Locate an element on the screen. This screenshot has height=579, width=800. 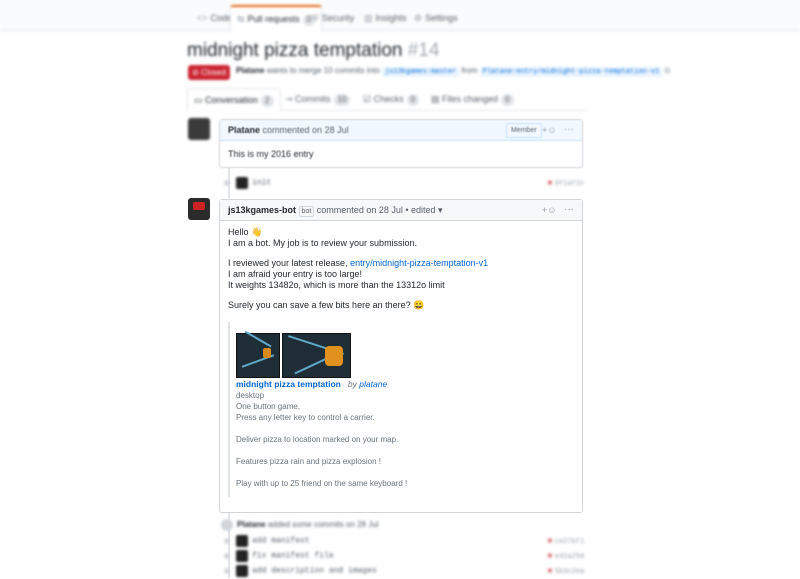
tab-label: Checks is located at coordinates (388, 99).